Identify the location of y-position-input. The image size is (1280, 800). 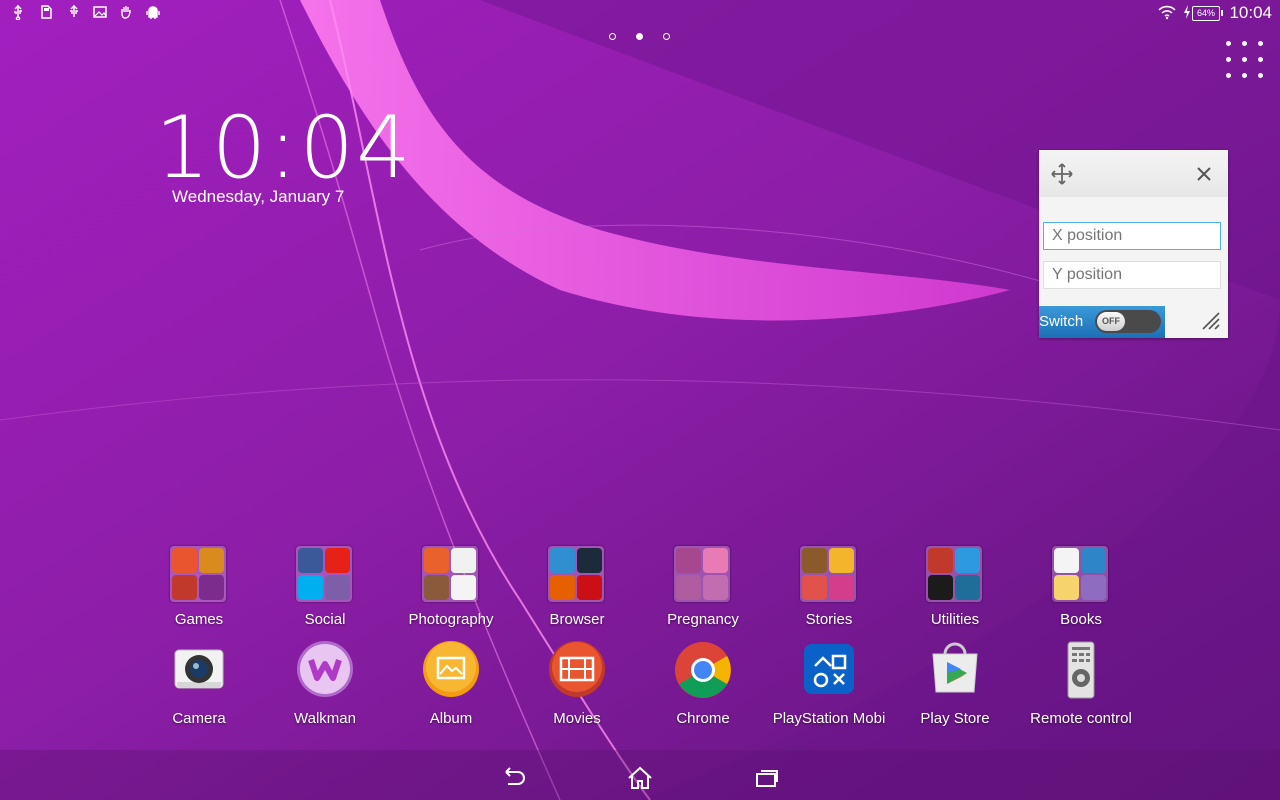
(1132, 275).